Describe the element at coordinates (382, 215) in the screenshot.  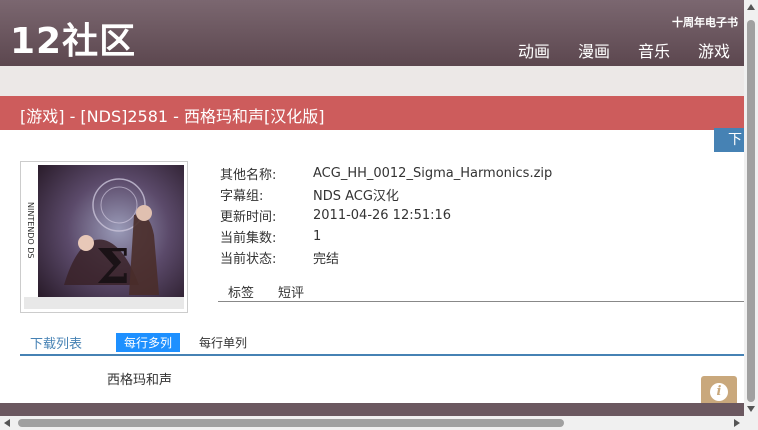
I see `info-value: 2011-04-26 12:51:16` at that location.